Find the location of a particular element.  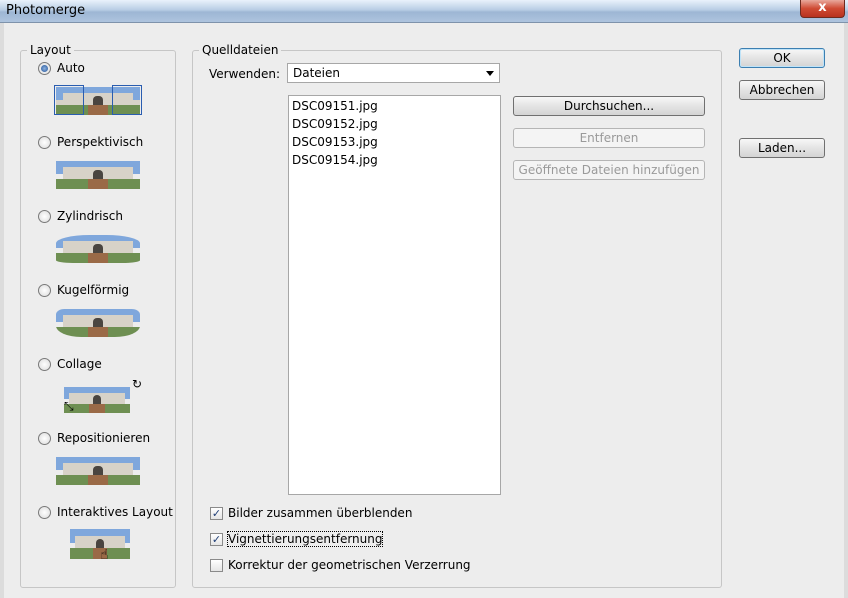

thumbnail-perspektivisch is located at coordinates (98, 174).